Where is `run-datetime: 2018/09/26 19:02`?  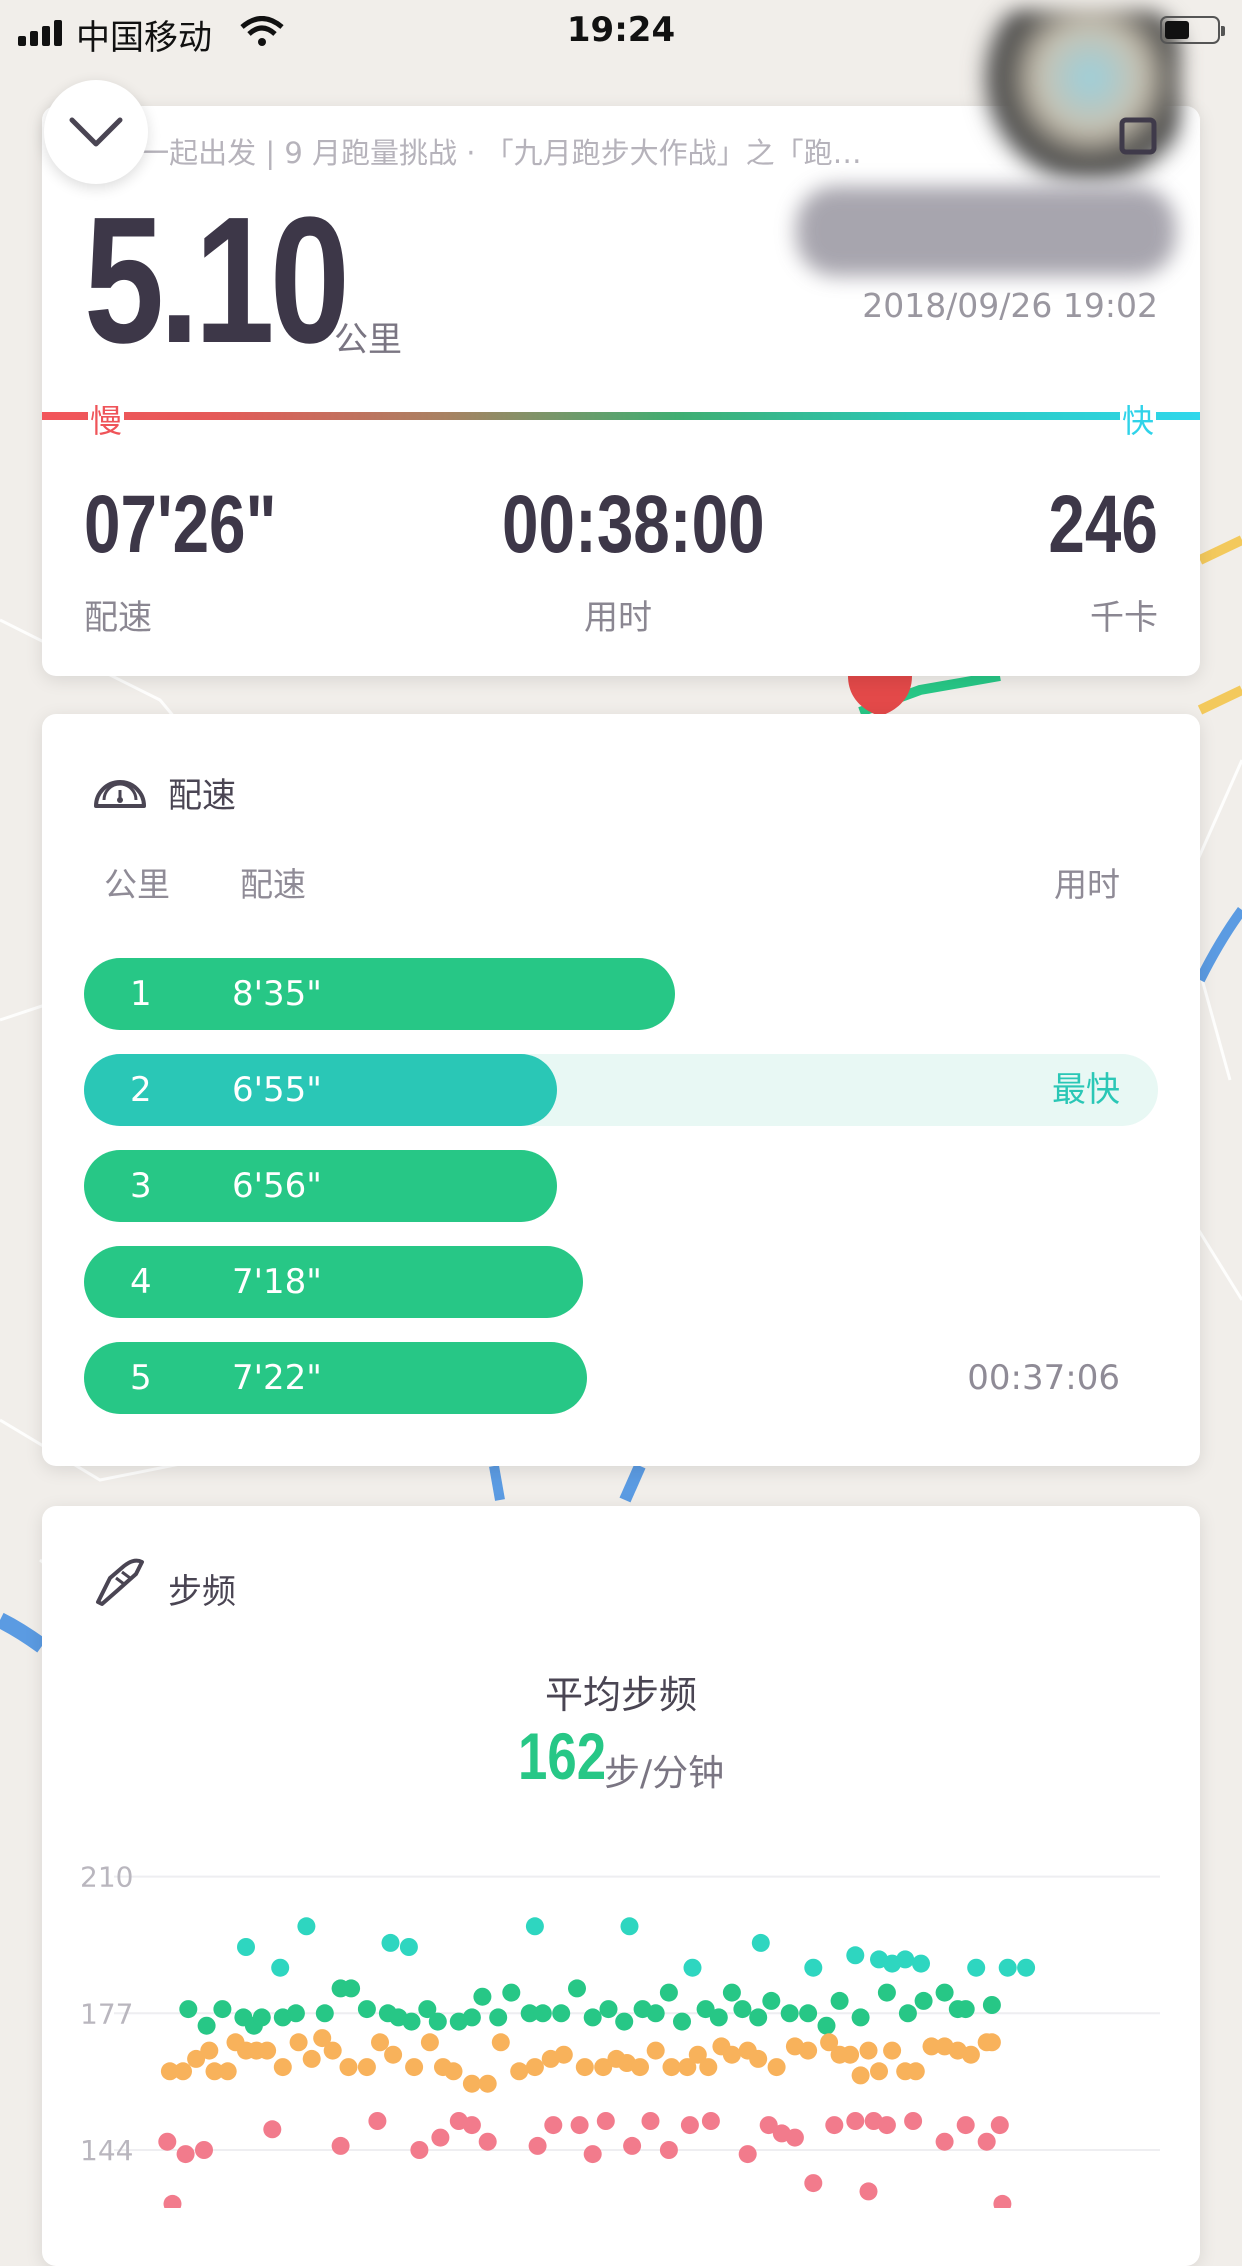
run-datetime: 2018/09/26 19:02 is located at coordinates (1010, 305).